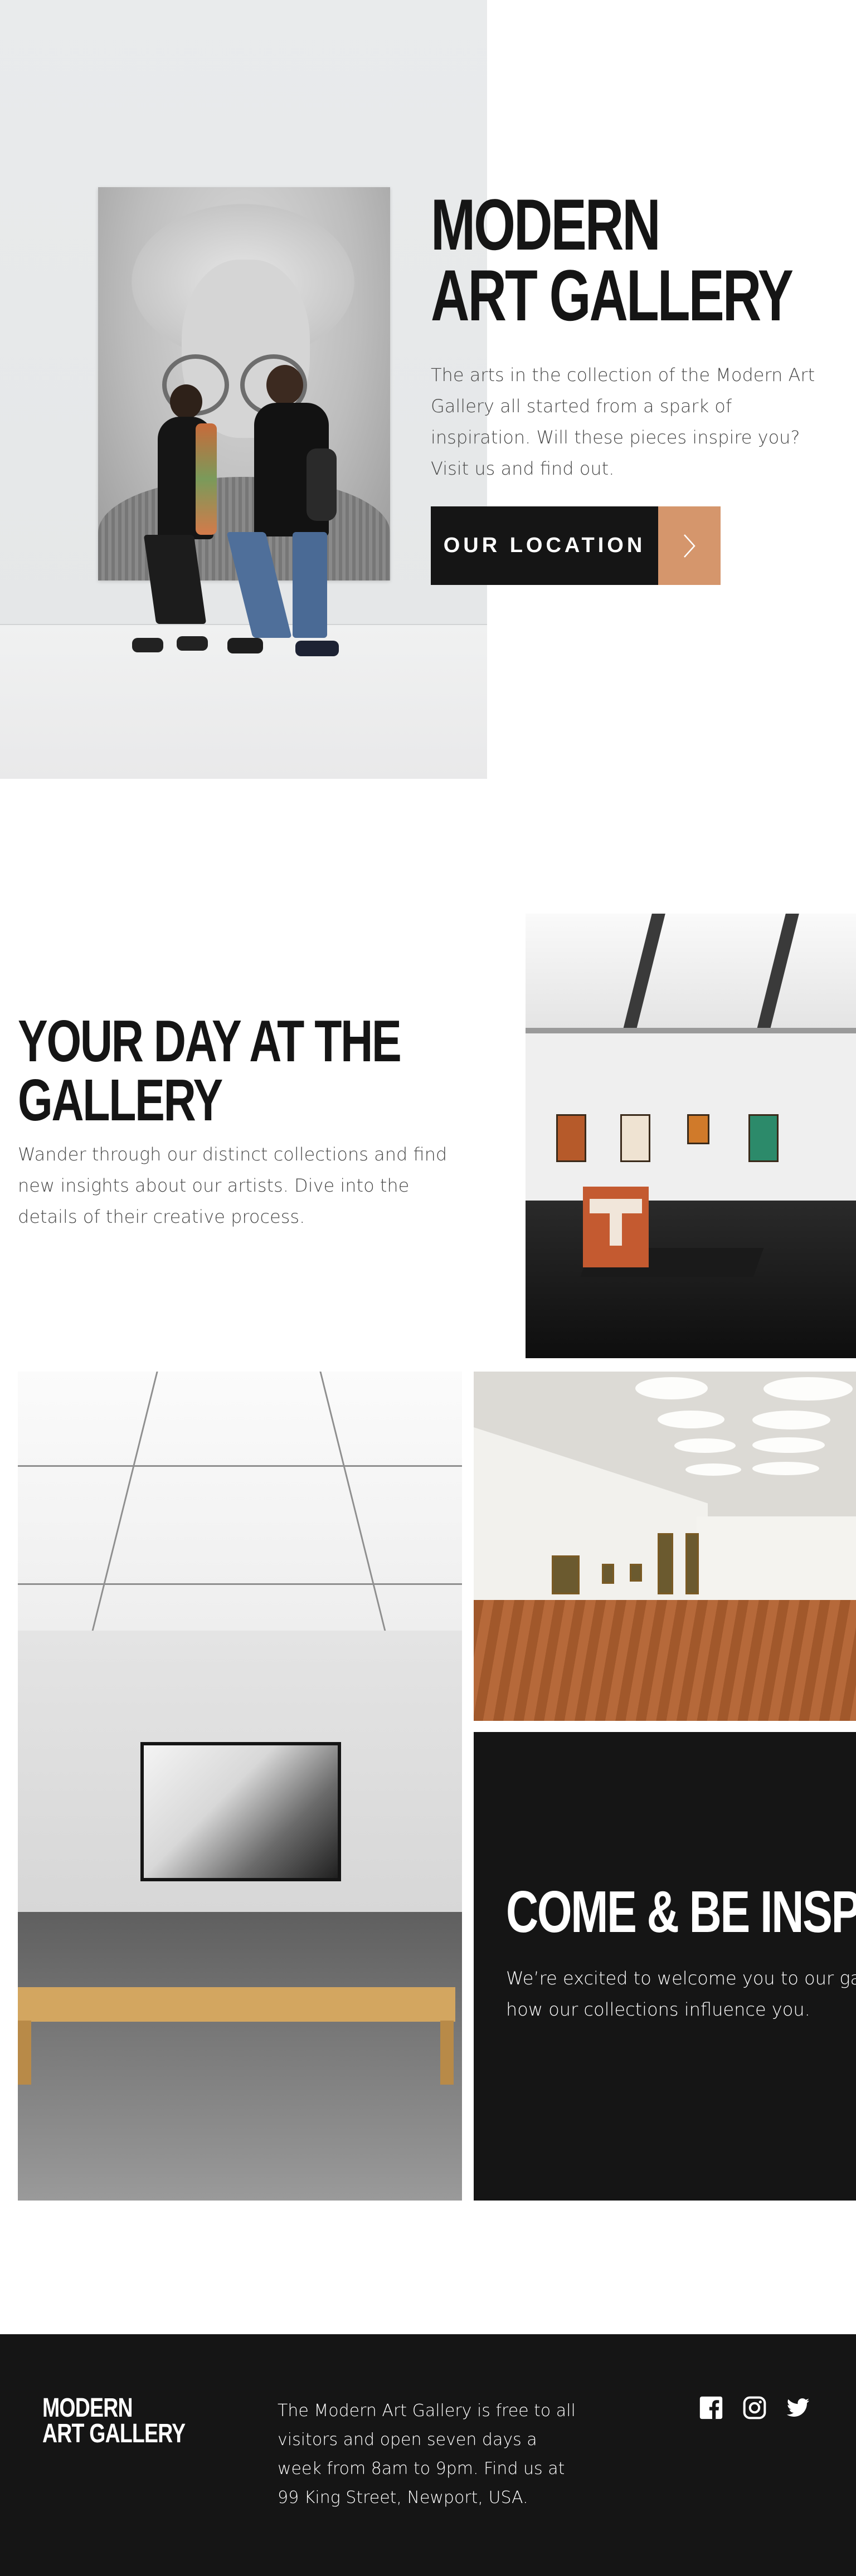 Image resolution: width=856 pixels, height=2576 pixels. I want to click on hero-title: MODERN ART GALLERY, so click(612, 260).